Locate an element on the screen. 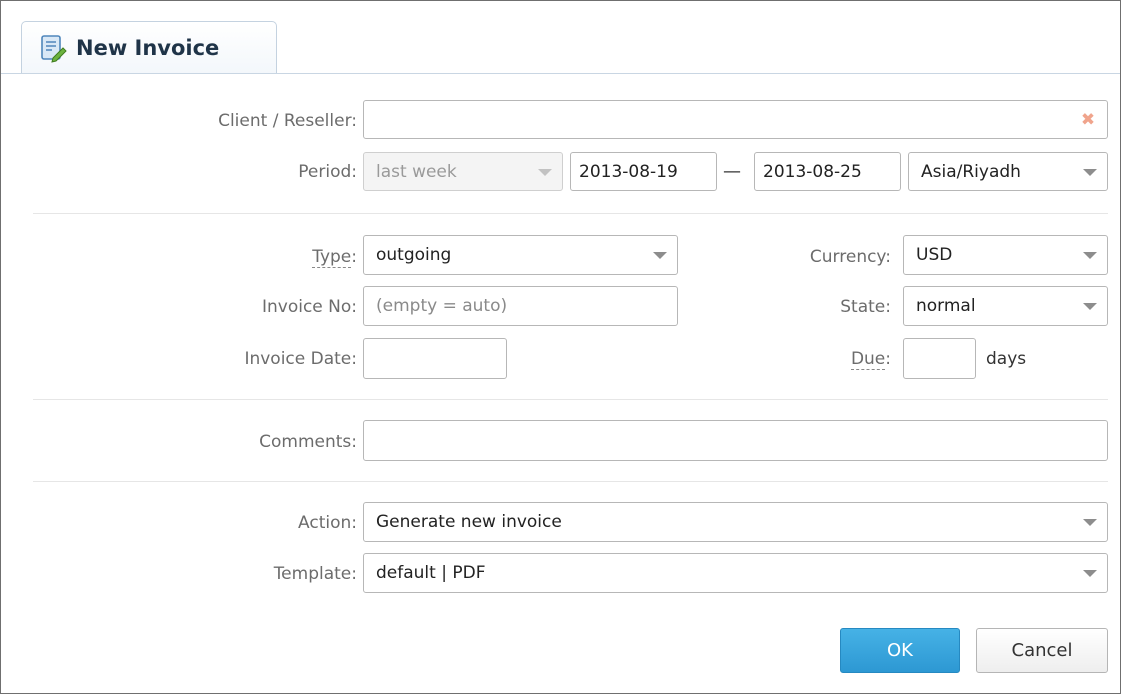  action-select: Generate new invoice is located at coordinates (735, 522).